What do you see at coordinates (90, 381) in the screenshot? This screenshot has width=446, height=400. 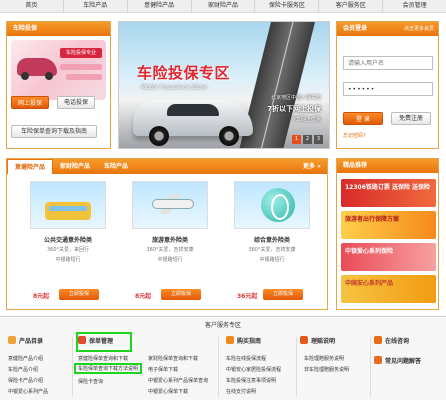 I see `service-link: 保险卡查询` at bounding box center [90, 381].